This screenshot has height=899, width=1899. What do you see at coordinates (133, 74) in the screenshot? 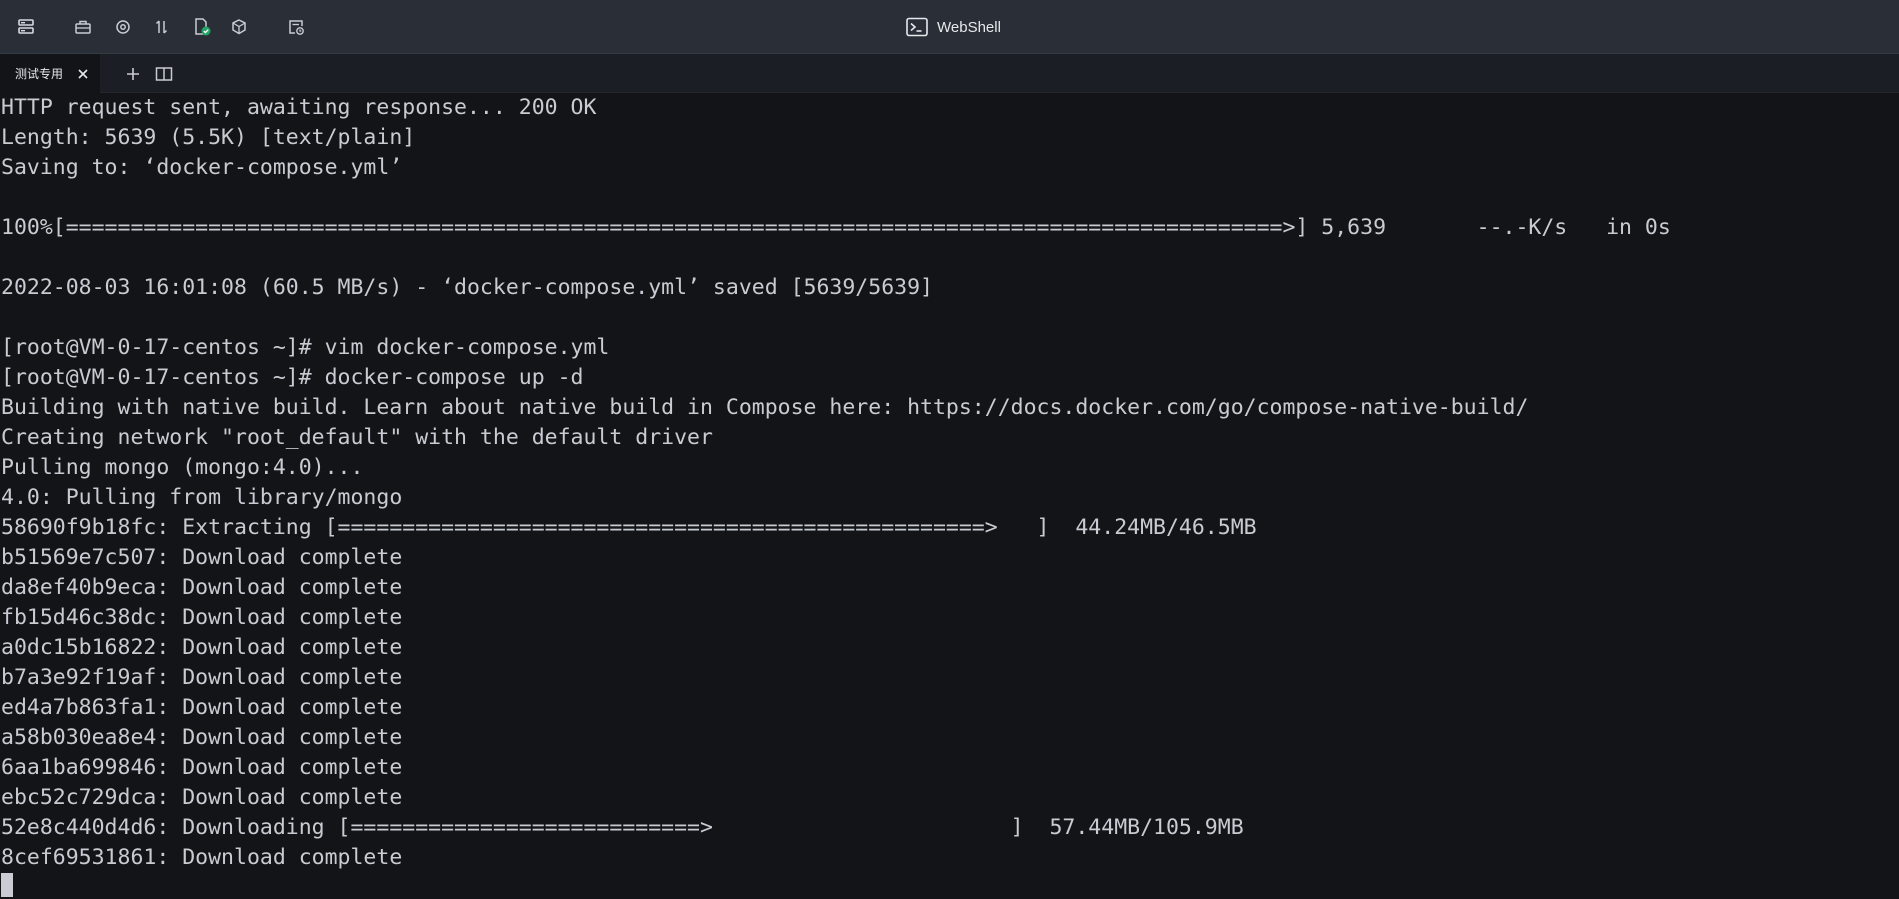
I see `add-tab-icon` at bounding box center [133, 74].